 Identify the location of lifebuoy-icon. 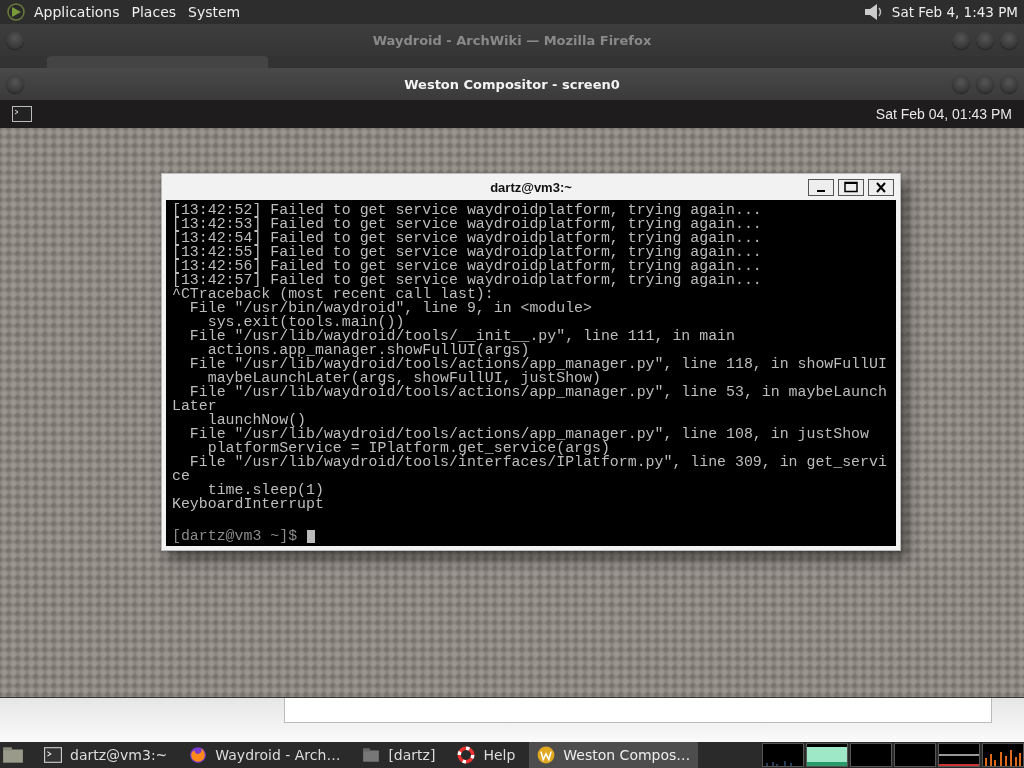
(466, 755).